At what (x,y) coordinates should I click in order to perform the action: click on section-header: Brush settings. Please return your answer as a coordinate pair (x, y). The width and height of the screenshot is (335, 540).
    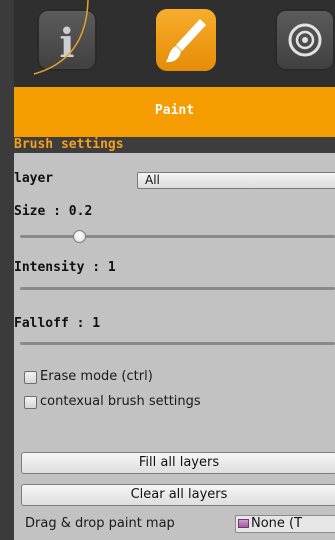
    Looking at the image, I should click on (174, 145).